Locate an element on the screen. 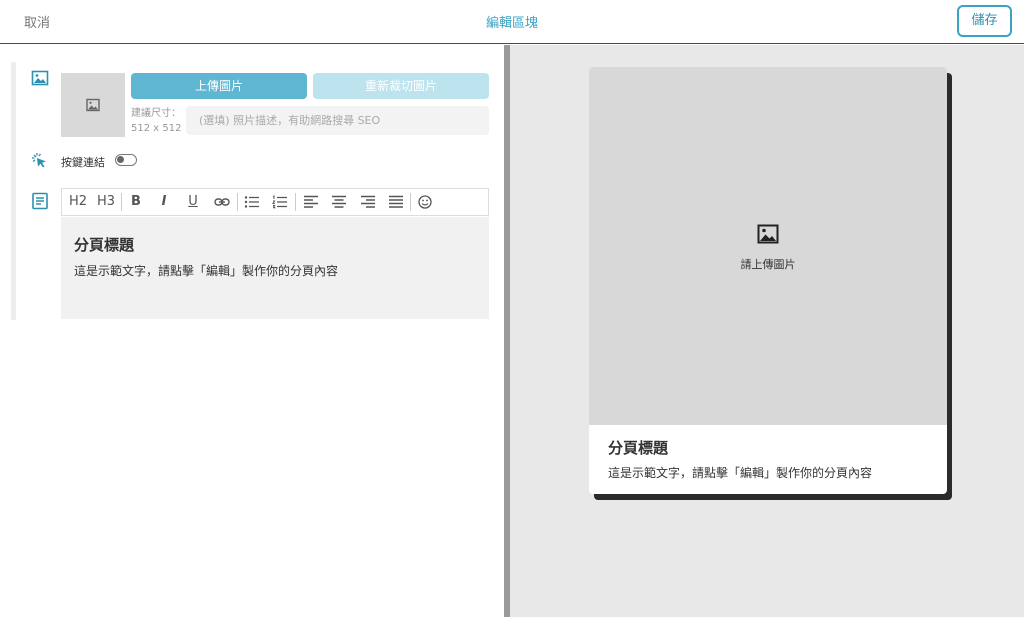  image-thumbnail is located at coordinates (93, 105).